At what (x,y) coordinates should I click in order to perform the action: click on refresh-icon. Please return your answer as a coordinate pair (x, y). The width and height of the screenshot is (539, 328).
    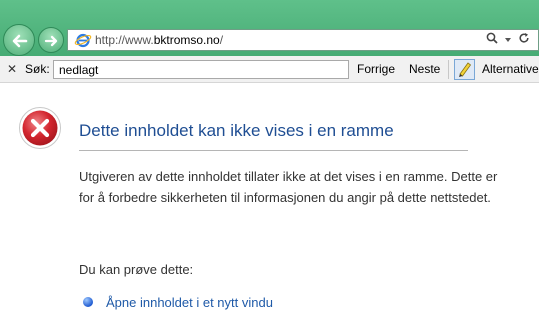
    Looking at the image, I should click on (524, 39).